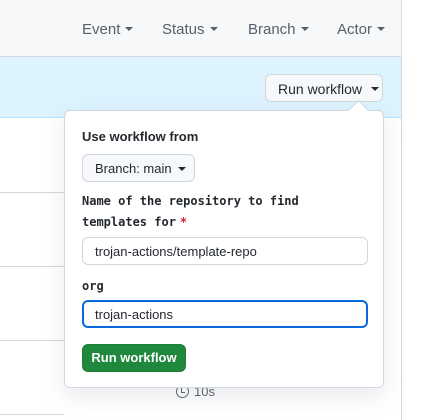 The height and width of the screenshot is (420, 438). What do you see at coordinates (278, 29) in the screenshot?
I see `branch-filter: Branch` at bounding box center [278, 29].